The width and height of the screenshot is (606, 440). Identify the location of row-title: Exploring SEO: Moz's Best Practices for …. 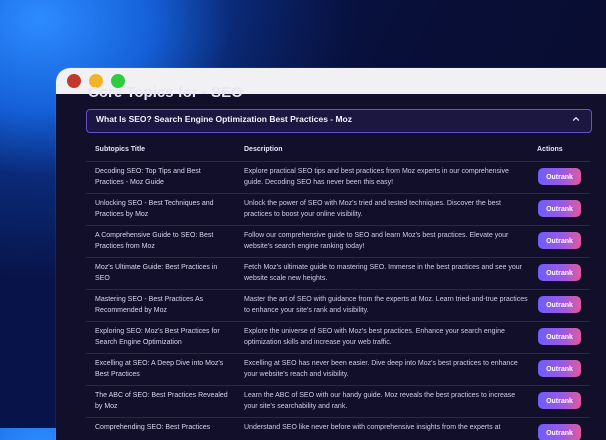
(157, 337).